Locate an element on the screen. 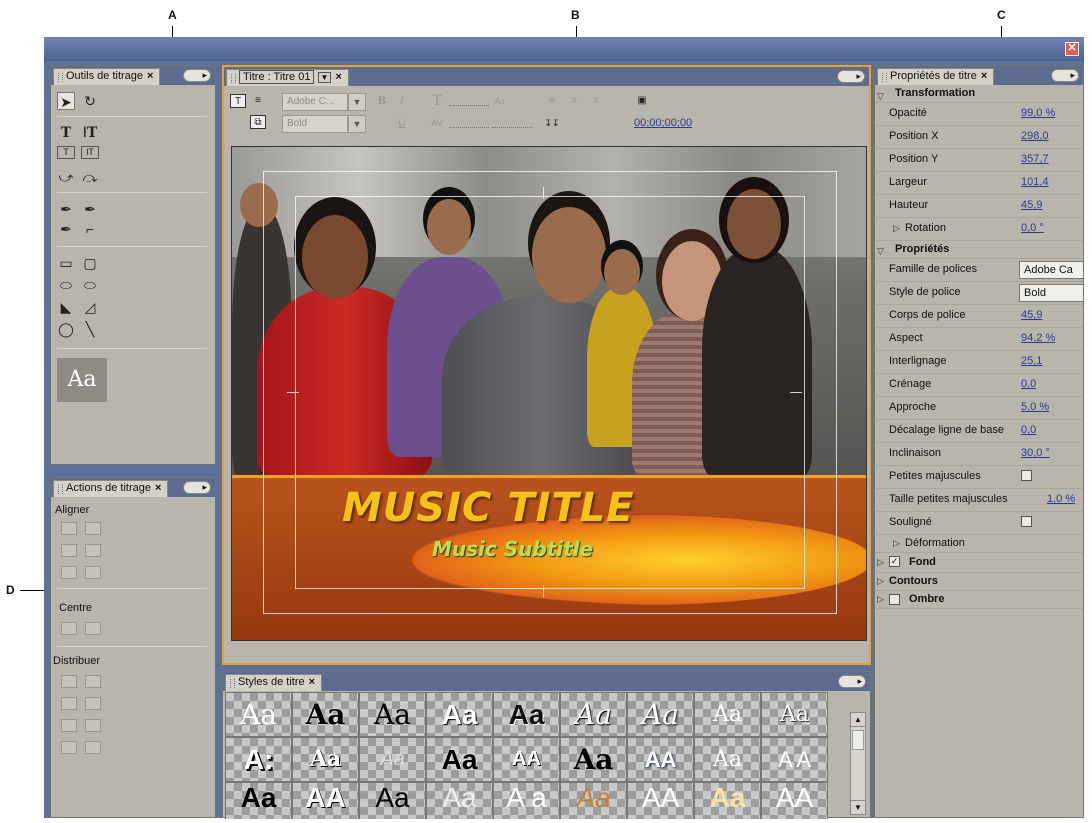 This screenshot has height=823, width=1092. prop-value: 0,0 ° is located at coordinates (1032, 228).